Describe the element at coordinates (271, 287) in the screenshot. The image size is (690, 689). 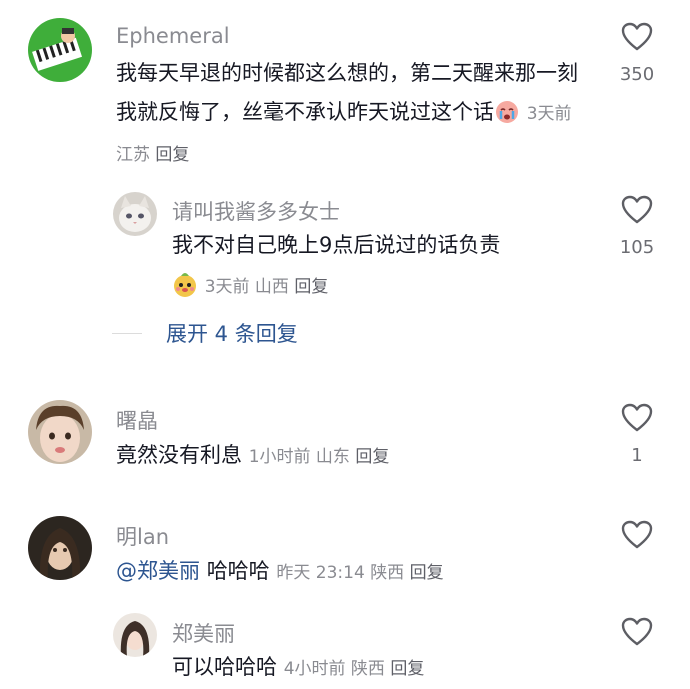
I see `reply-location: 山西` at that location.